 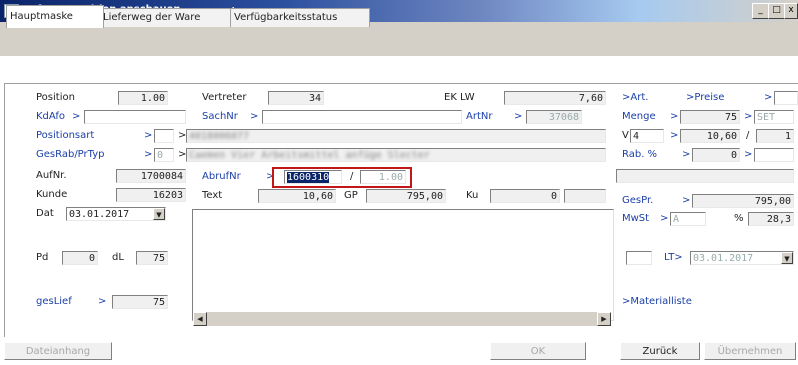 What do you see at coordinates (152, 258) in the screenshot?
I see `dl-field: 75` at bounding box center [152, 258].